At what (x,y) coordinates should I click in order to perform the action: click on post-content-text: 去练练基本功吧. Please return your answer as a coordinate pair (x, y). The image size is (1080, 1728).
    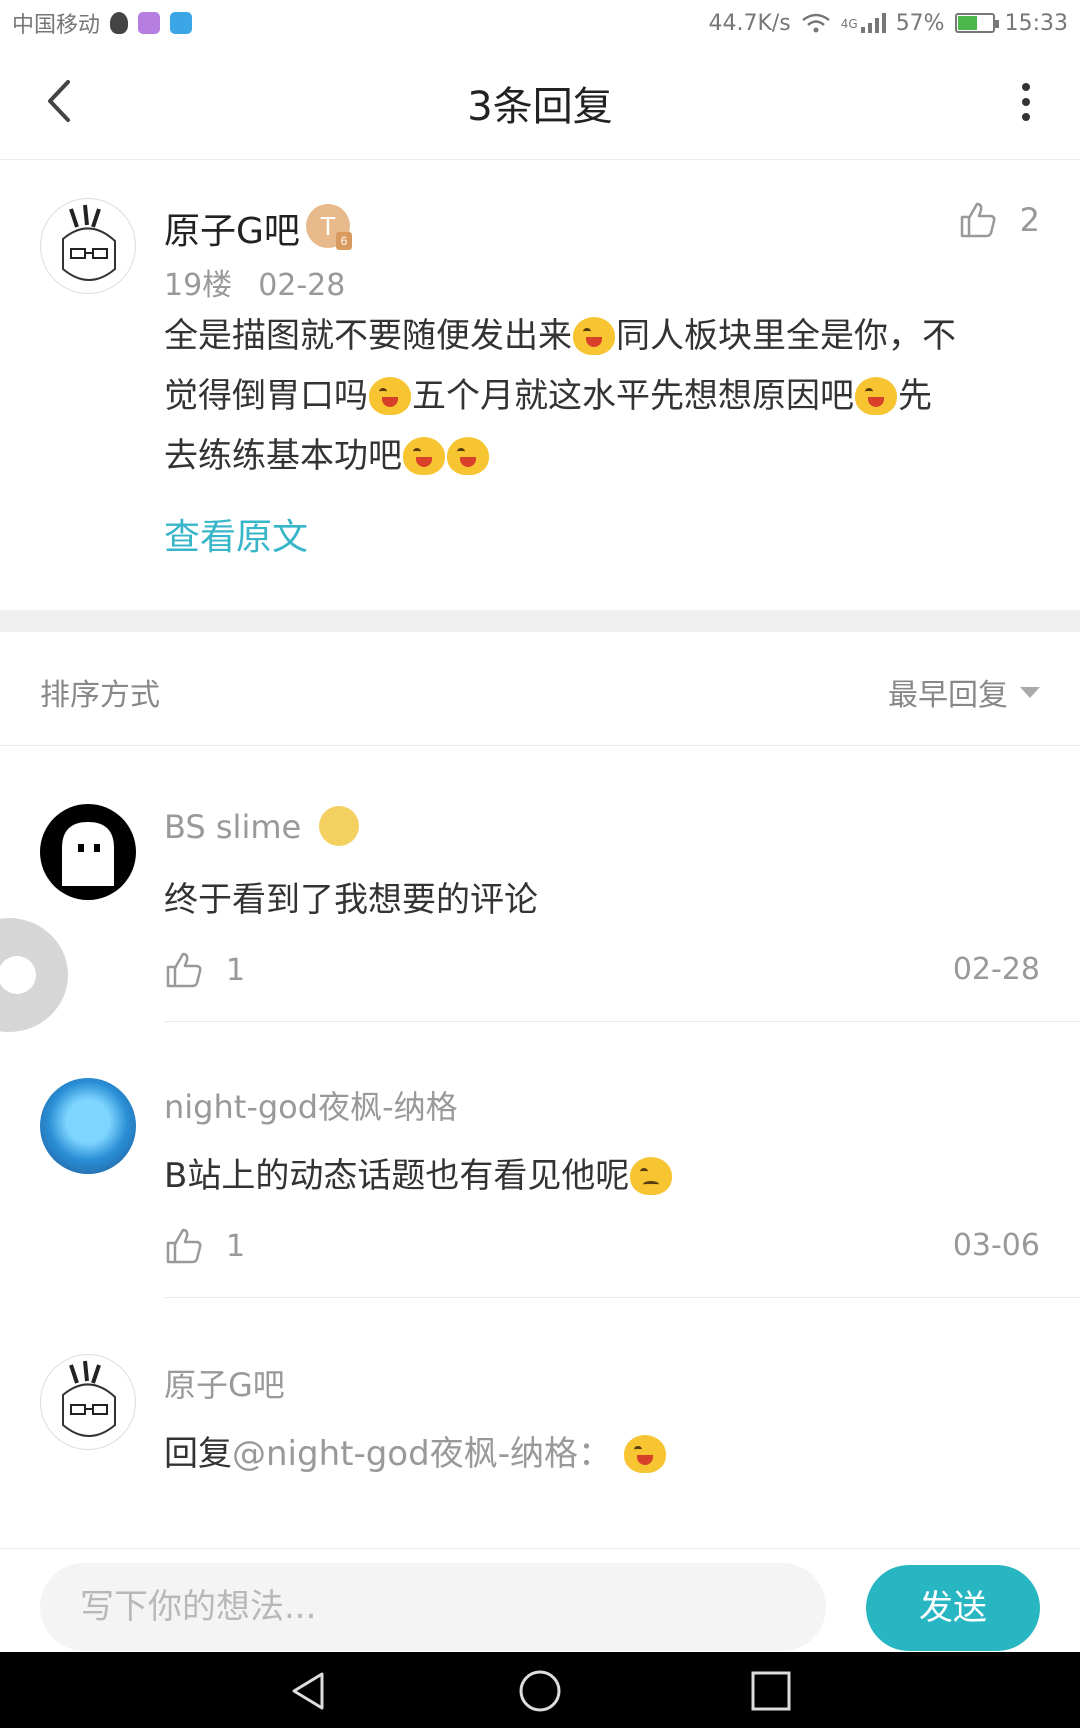
    Looking at the image, I should click on (283, 456).